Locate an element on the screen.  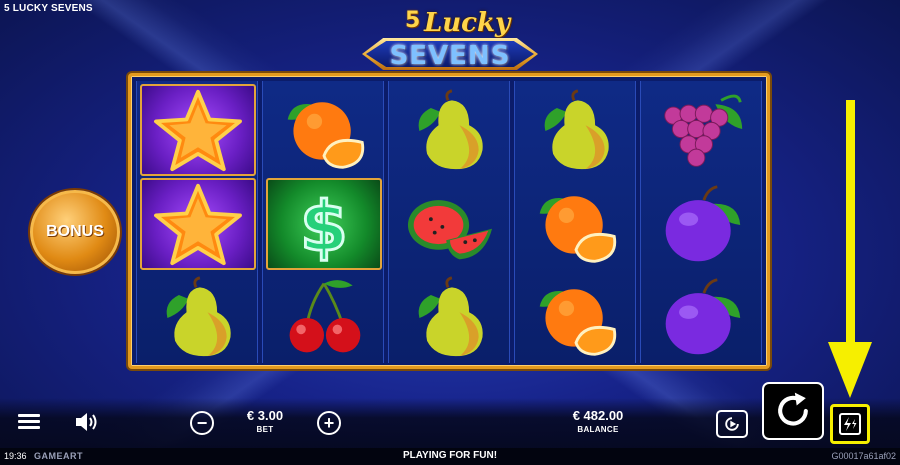
bet-label: BET is located at coordinates (265, 429).